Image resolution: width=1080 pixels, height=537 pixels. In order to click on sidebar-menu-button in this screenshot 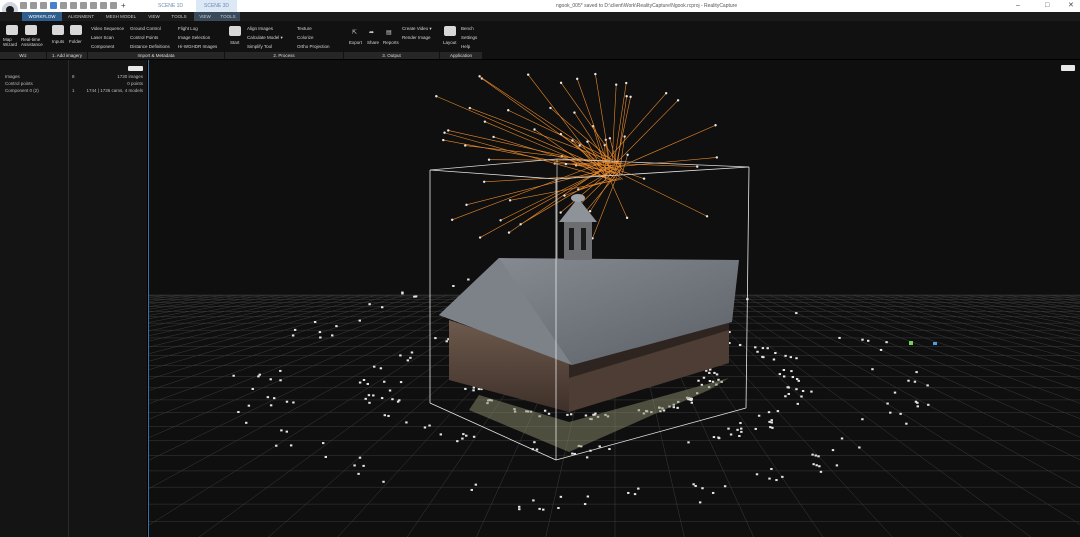, I will do `click(135, 68)`.